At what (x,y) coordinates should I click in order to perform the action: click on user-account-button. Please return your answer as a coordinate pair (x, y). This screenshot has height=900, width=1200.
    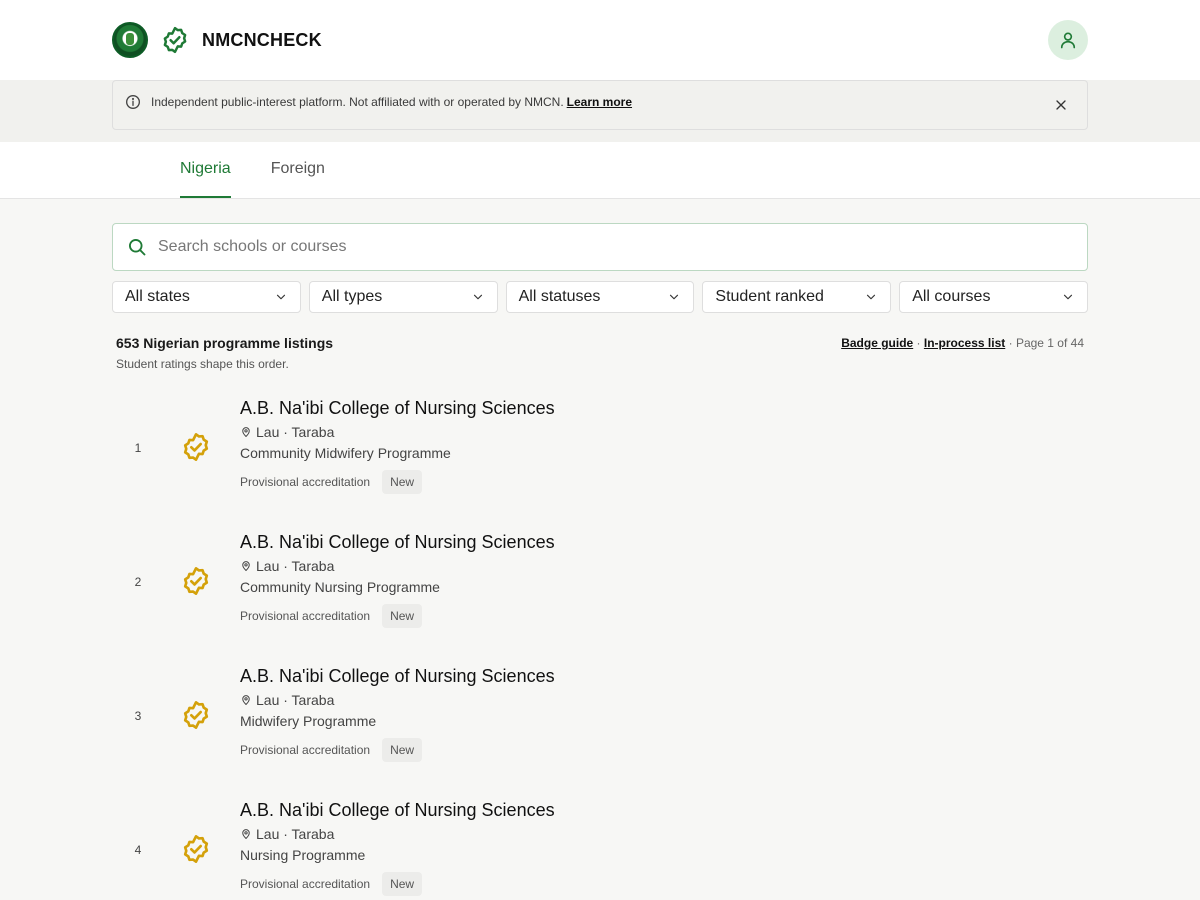
    Looking at the image, I should click on (1068, 40).